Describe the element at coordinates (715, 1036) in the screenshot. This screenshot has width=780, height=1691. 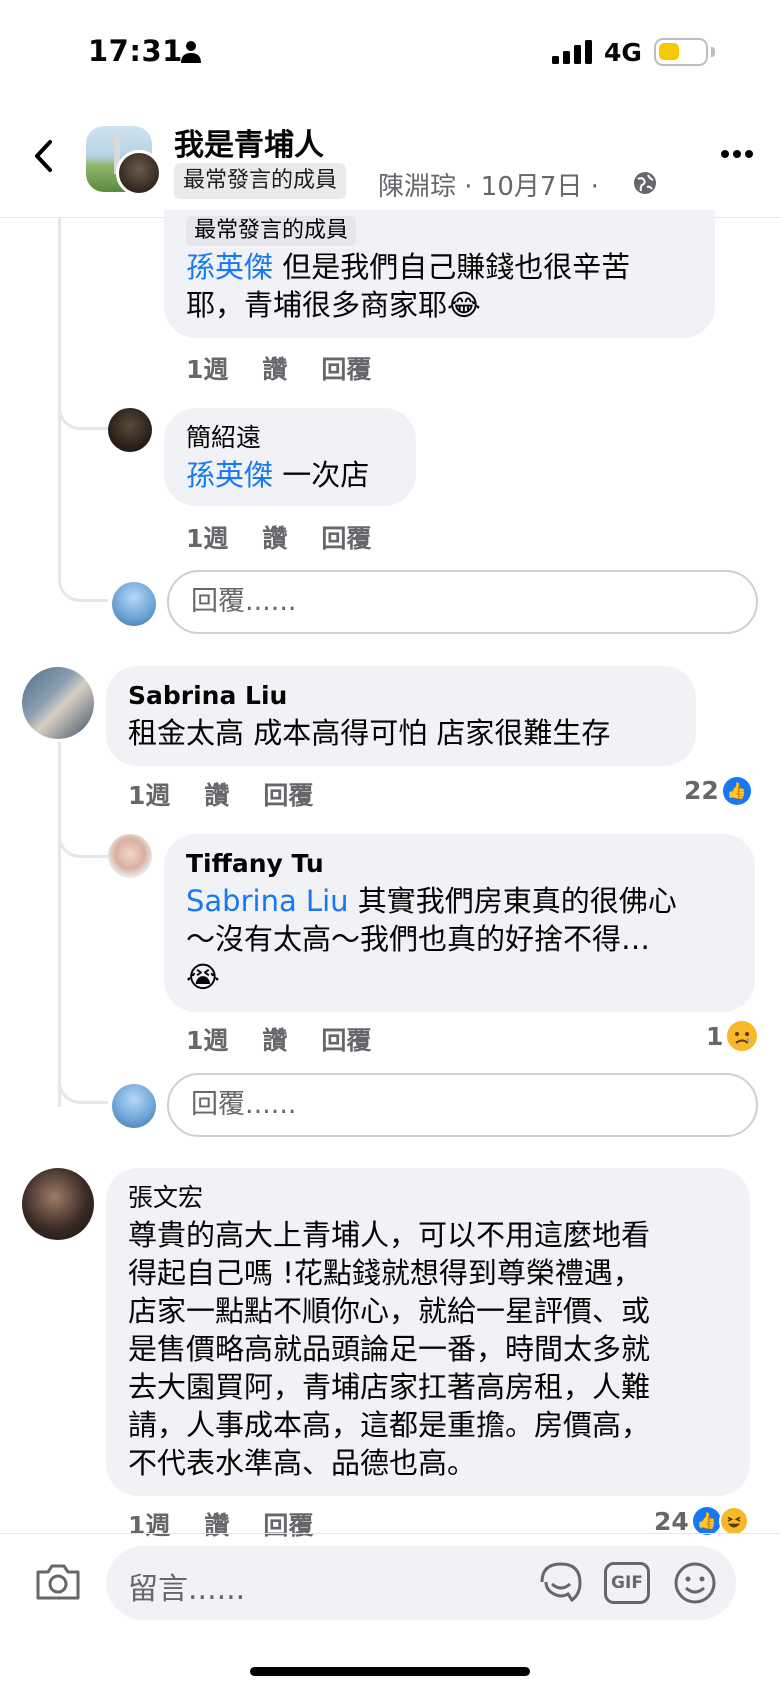
I see `reaction-count: 1` at that location.